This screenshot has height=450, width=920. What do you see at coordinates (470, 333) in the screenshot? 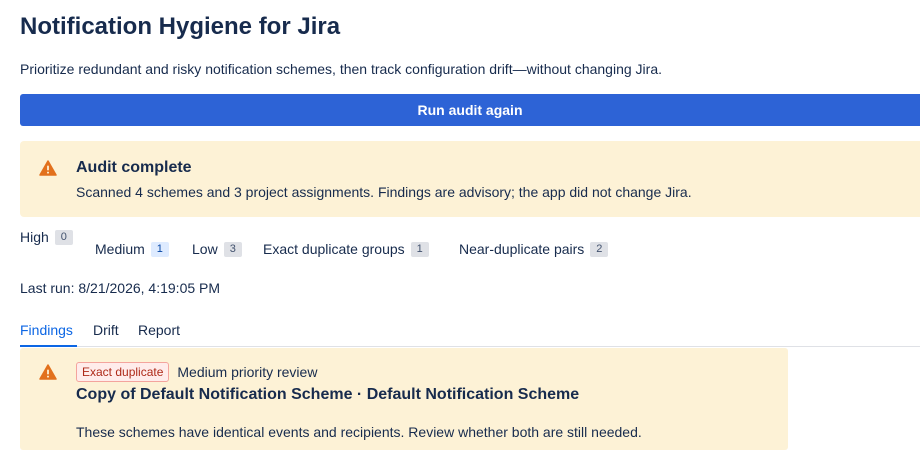
I see `tab-bar: Findings Drift Report` at bounding box center [470, 333].